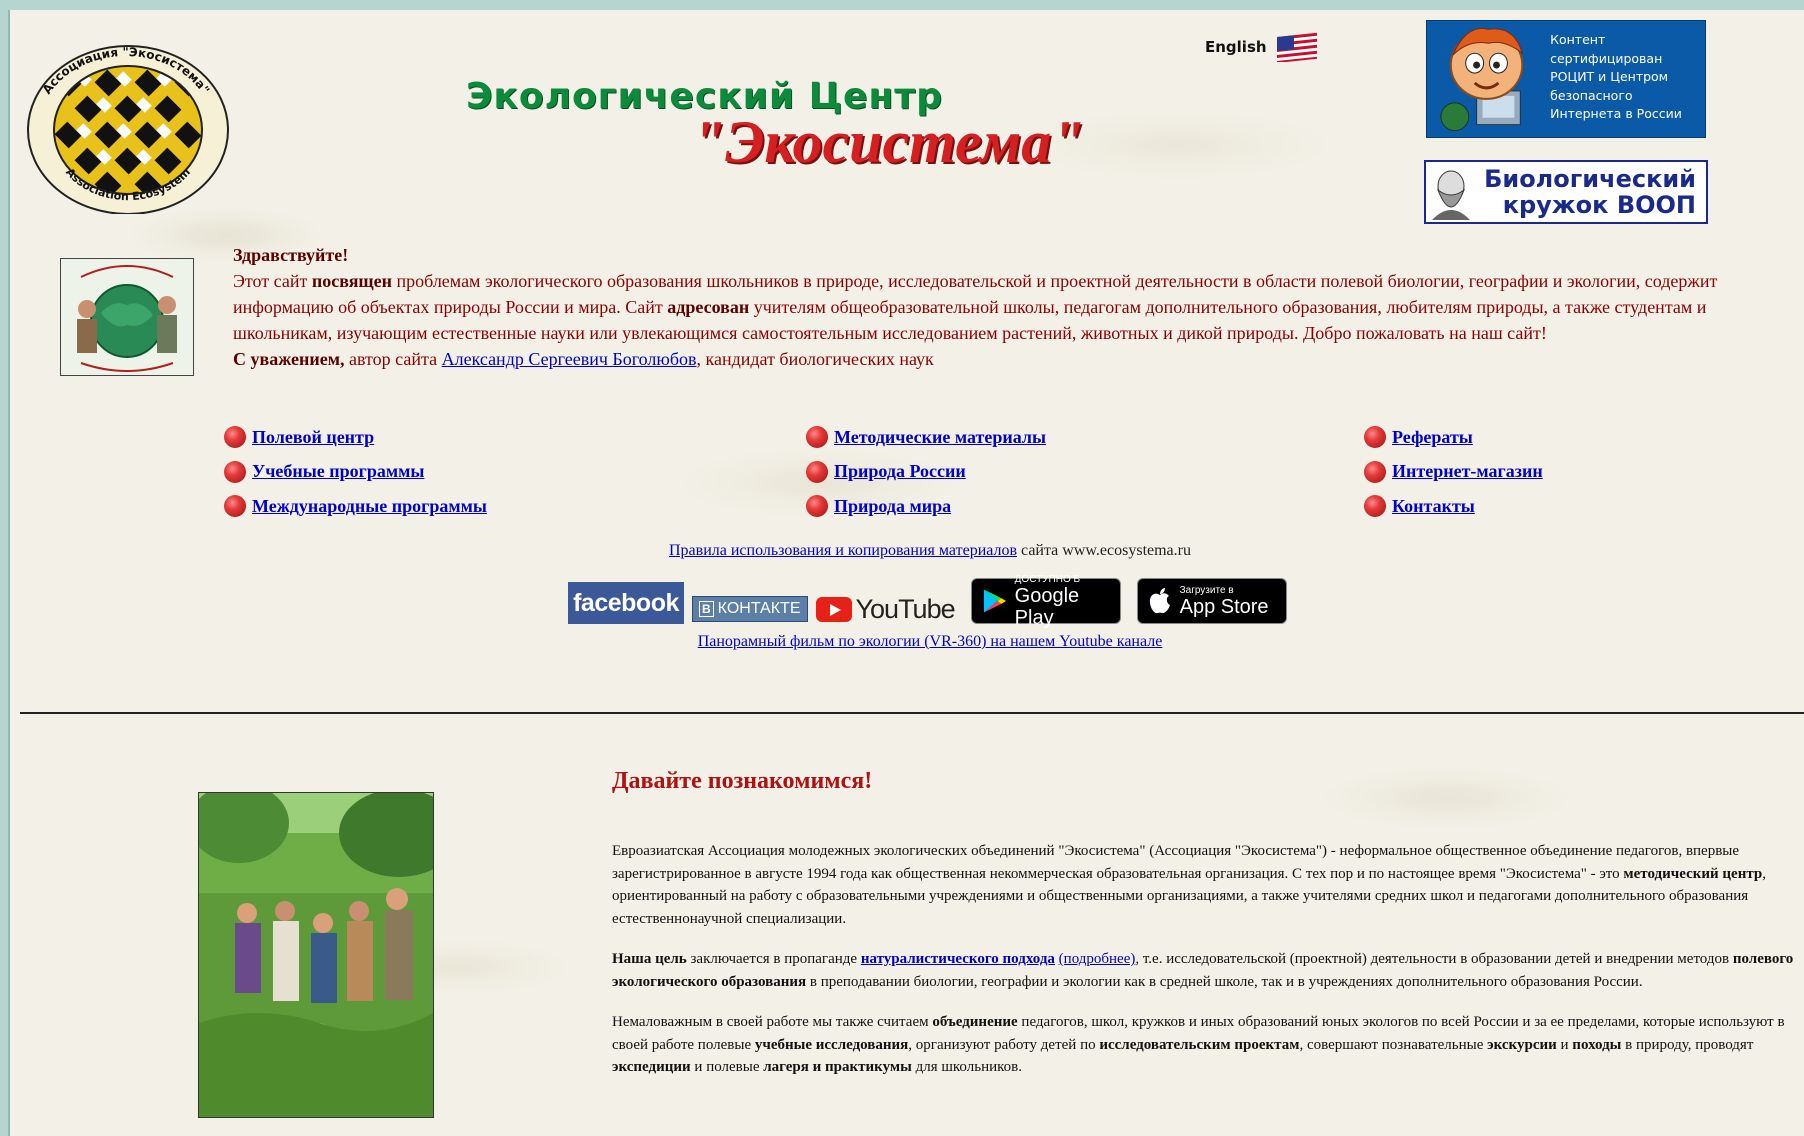 Image resolution: width=1804 pixels, height=1136 pixels. I want to click on bio-line1: Биологический, so click(1590, 179).